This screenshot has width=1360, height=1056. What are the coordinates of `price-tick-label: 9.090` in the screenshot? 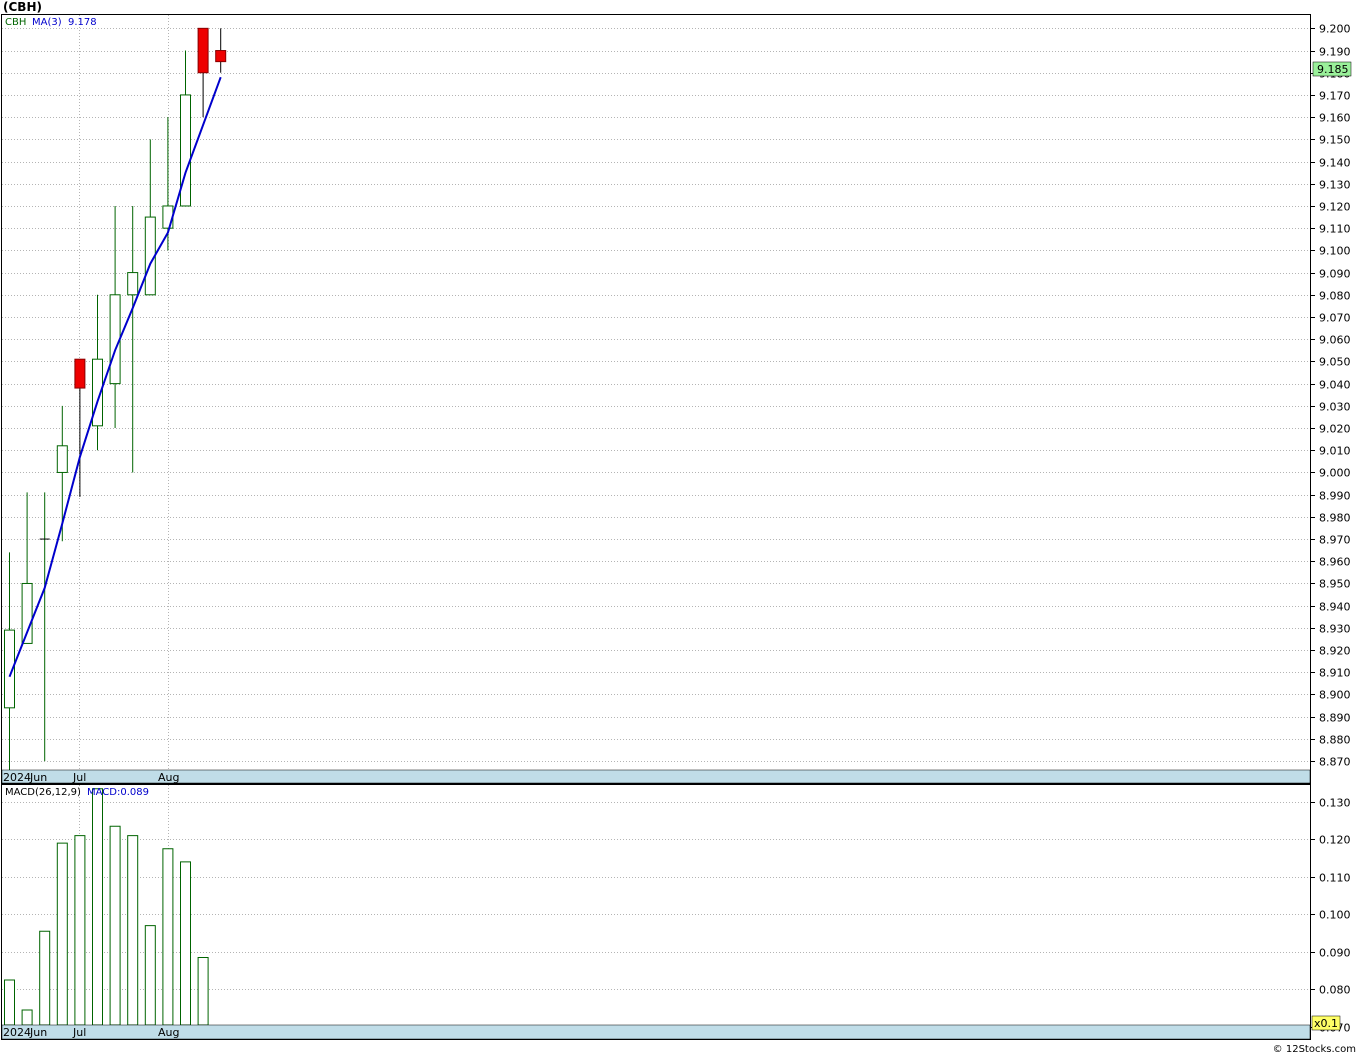 It's located at (1335, 274).